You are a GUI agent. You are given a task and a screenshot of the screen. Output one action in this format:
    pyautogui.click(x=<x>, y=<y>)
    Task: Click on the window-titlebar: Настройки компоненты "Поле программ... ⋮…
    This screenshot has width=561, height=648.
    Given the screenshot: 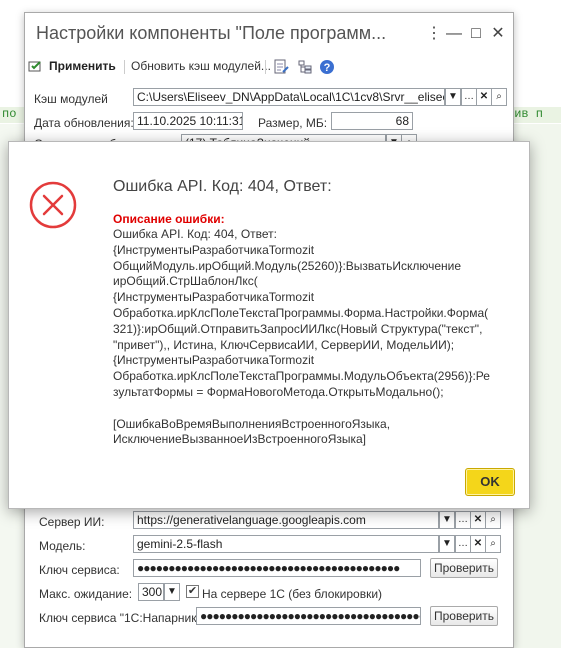 What is the action you would take?
    pyautogui.click(x=269, y=34)
    